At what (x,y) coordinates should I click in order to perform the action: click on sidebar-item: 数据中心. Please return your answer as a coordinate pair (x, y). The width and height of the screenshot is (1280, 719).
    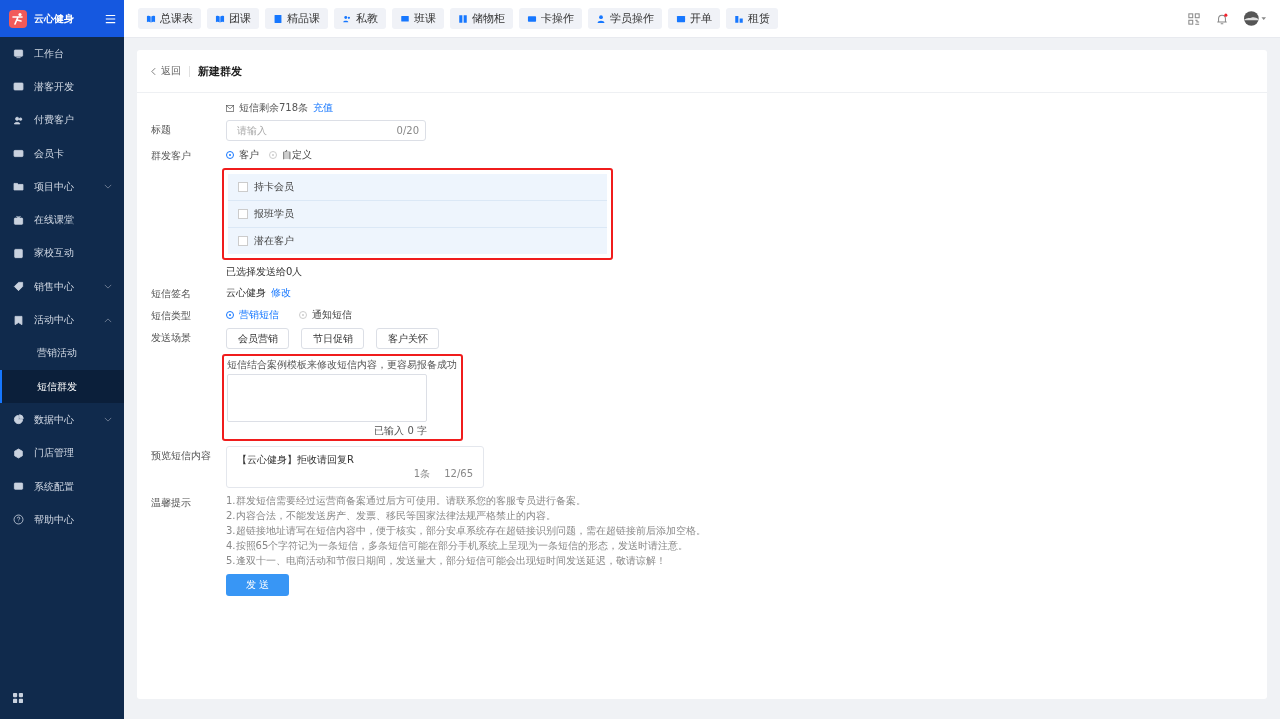
    Looking at the image, I should click on (62, 420).